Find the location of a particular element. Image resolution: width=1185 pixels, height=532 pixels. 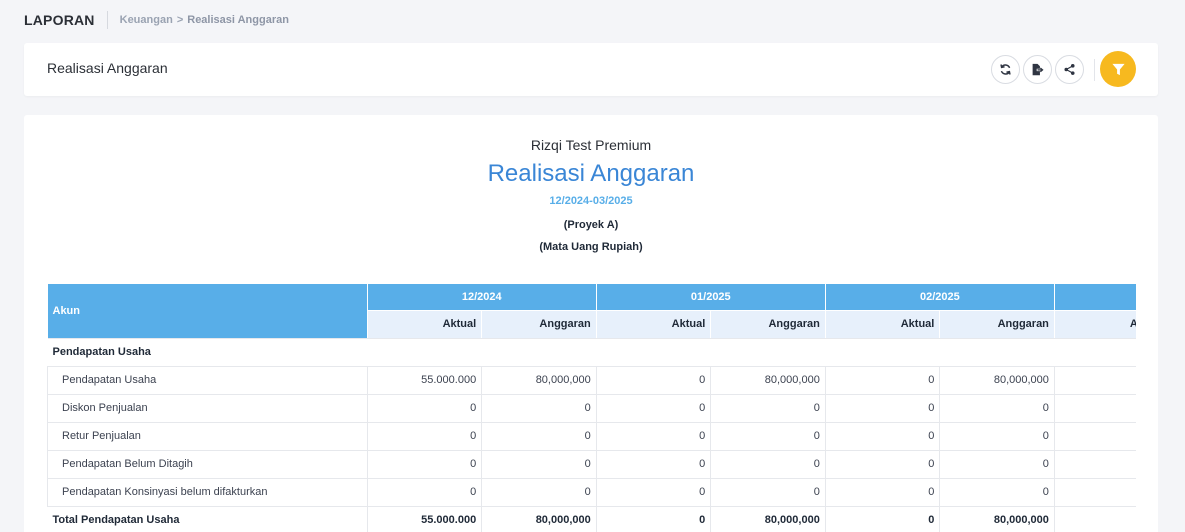

refresh-button is located at coordinates (1005, 69).